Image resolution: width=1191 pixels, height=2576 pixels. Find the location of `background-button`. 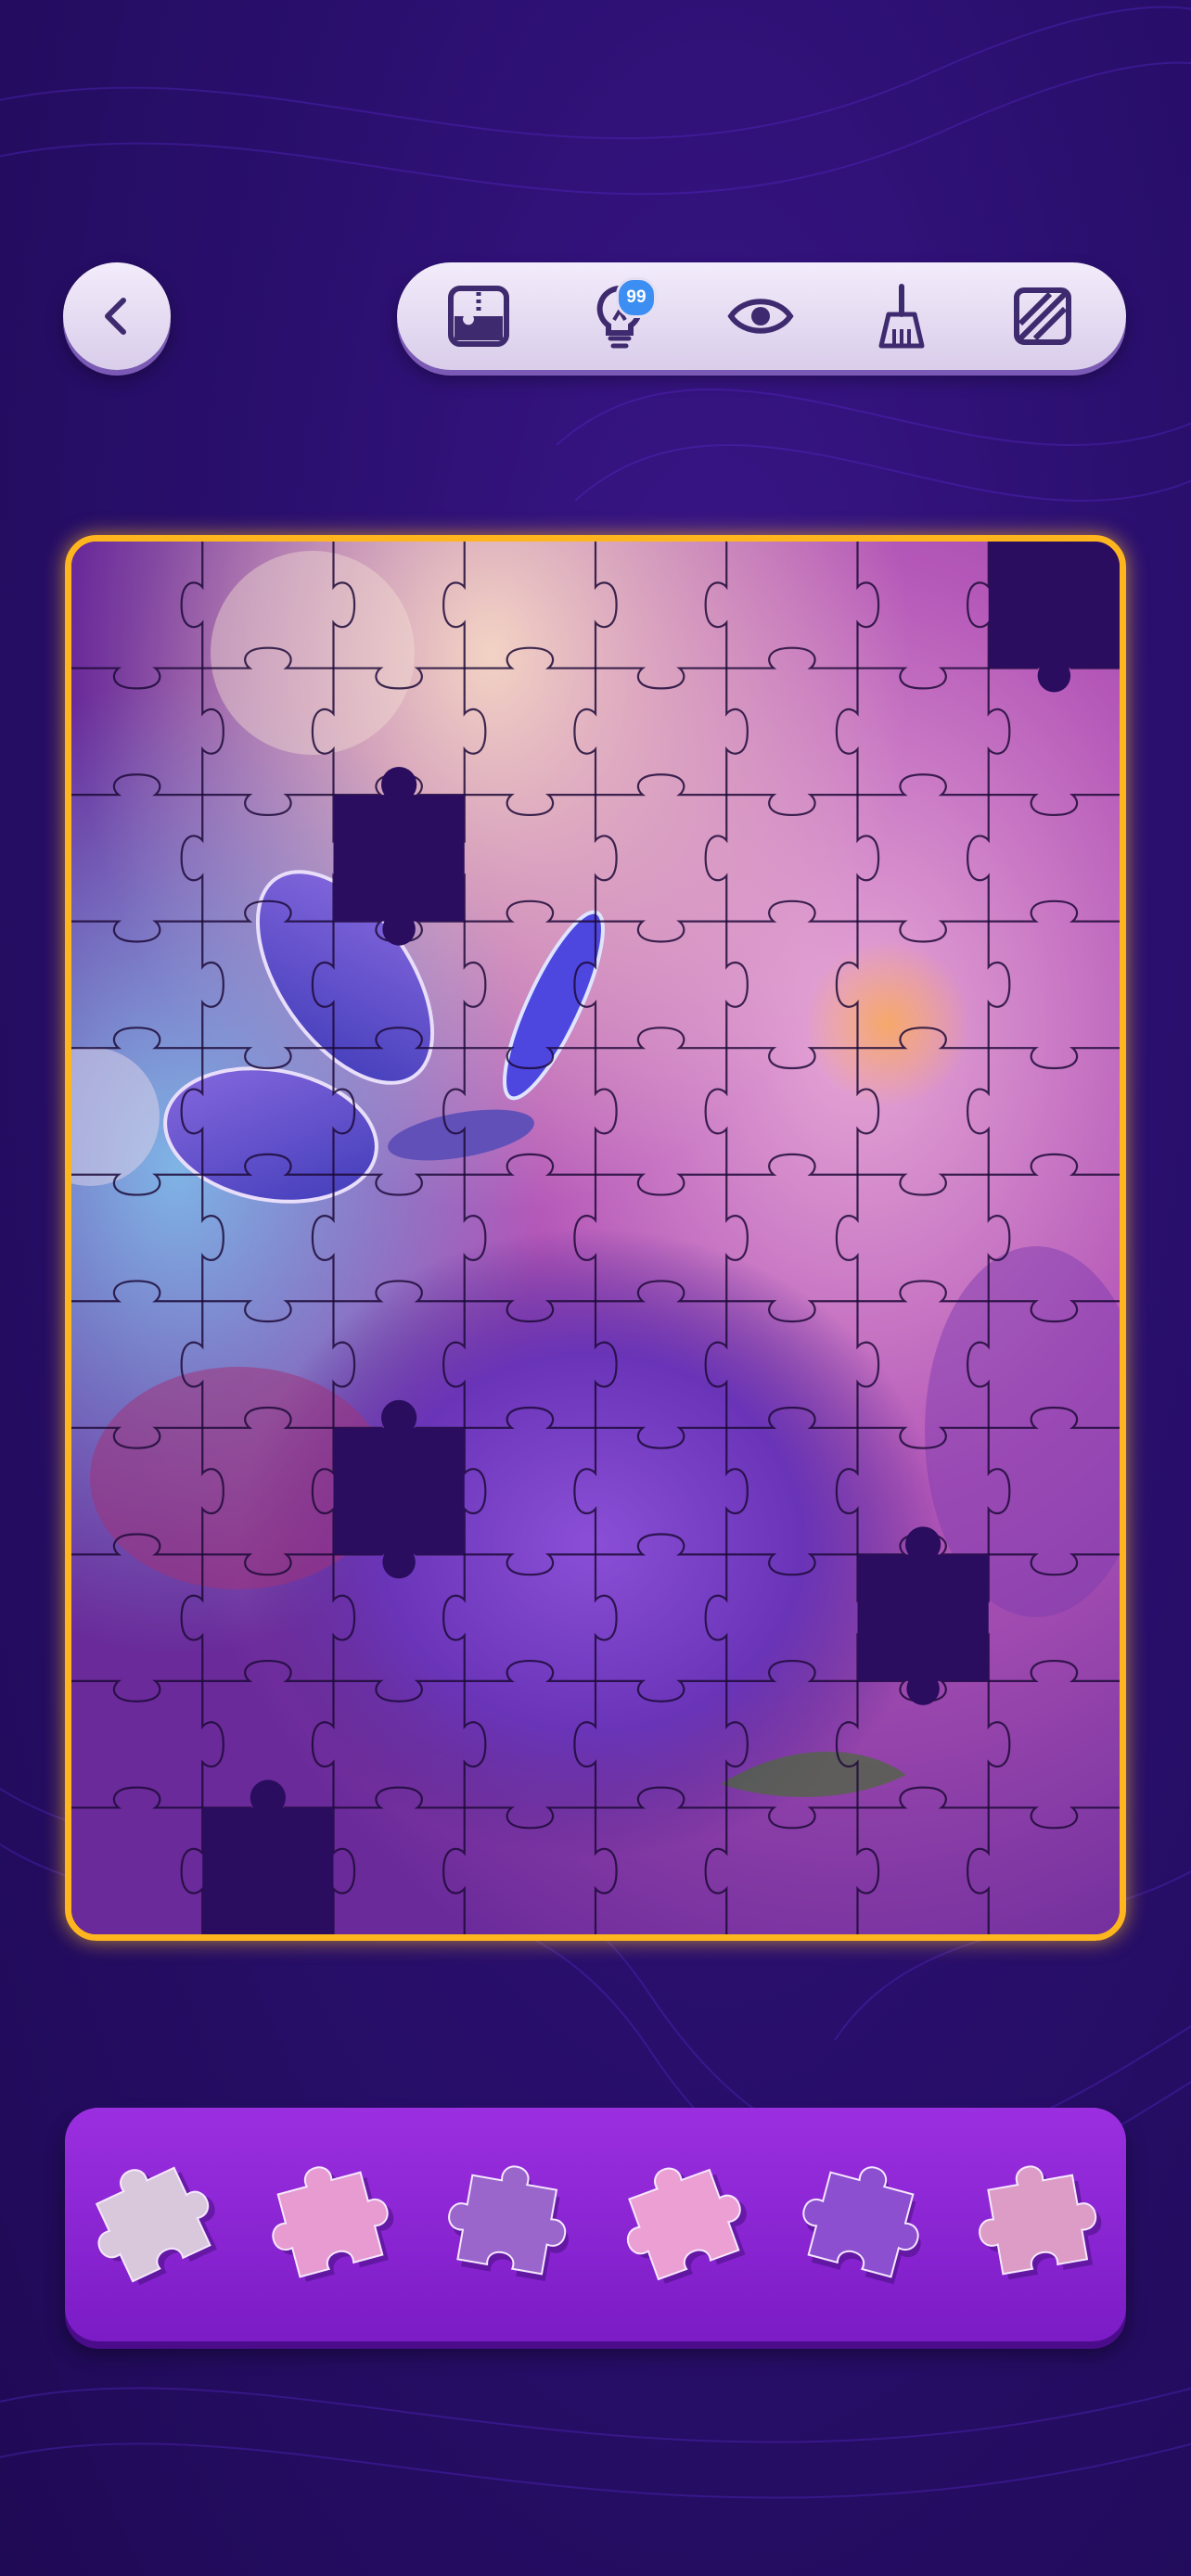

background-button is located at coordinates (1042, 316).